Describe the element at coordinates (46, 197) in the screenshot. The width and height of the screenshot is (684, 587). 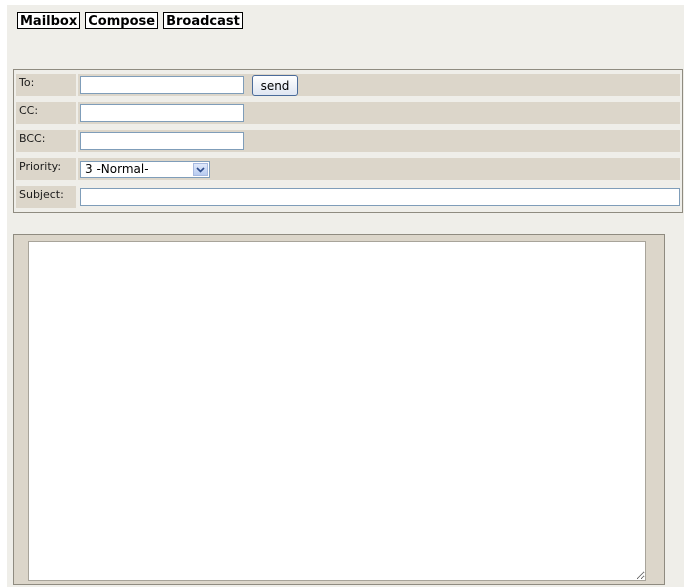
I see `subject-label: Subject:` at that location.